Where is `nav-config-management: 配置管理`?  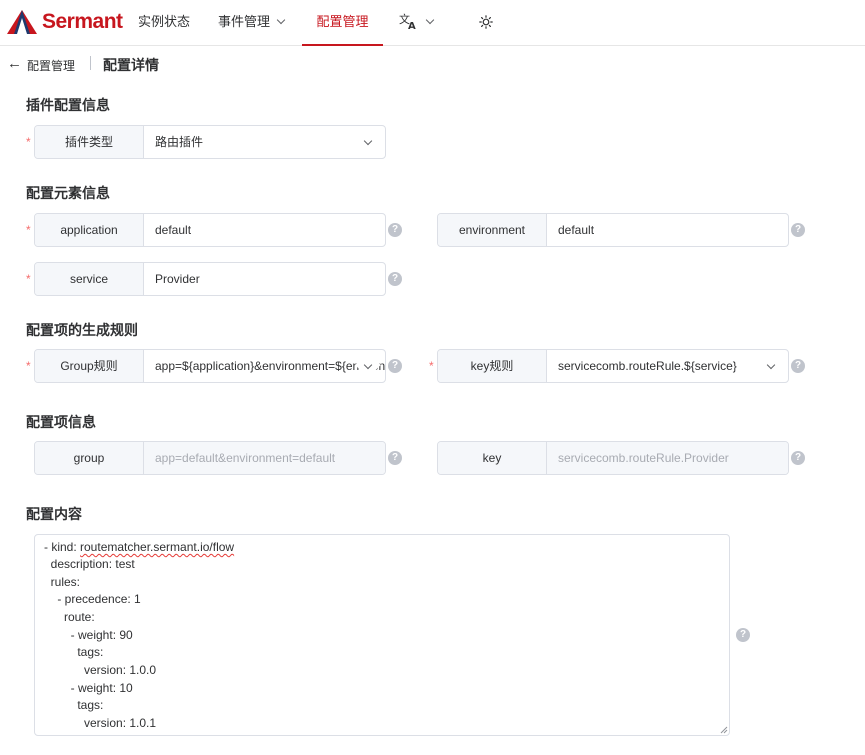
nav-config-management: 配置管理 is located at coordinates (342, 23).